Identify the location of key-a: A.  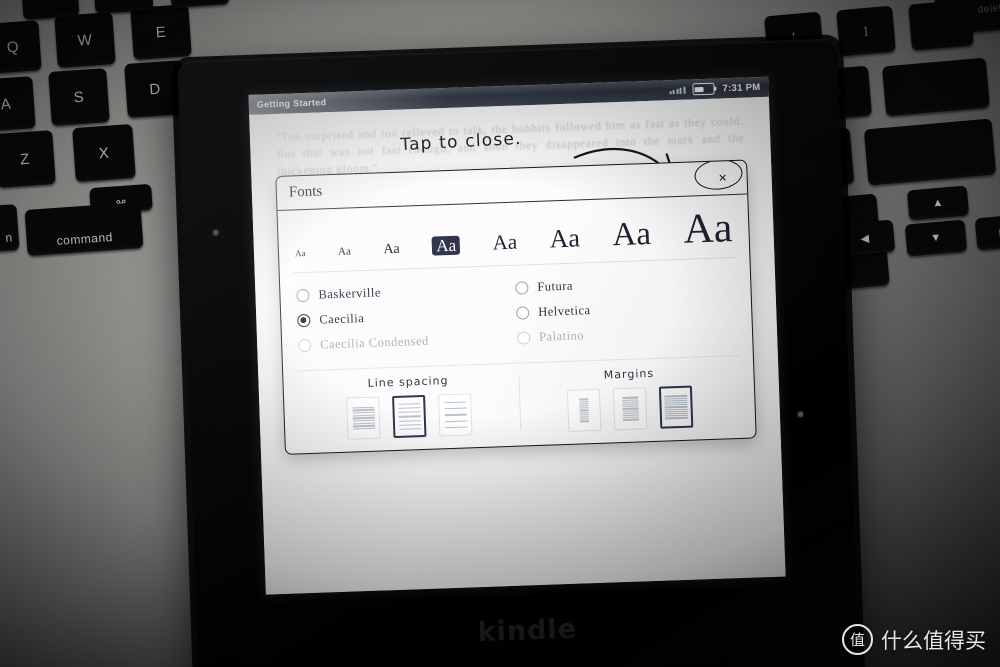
(18, 104).